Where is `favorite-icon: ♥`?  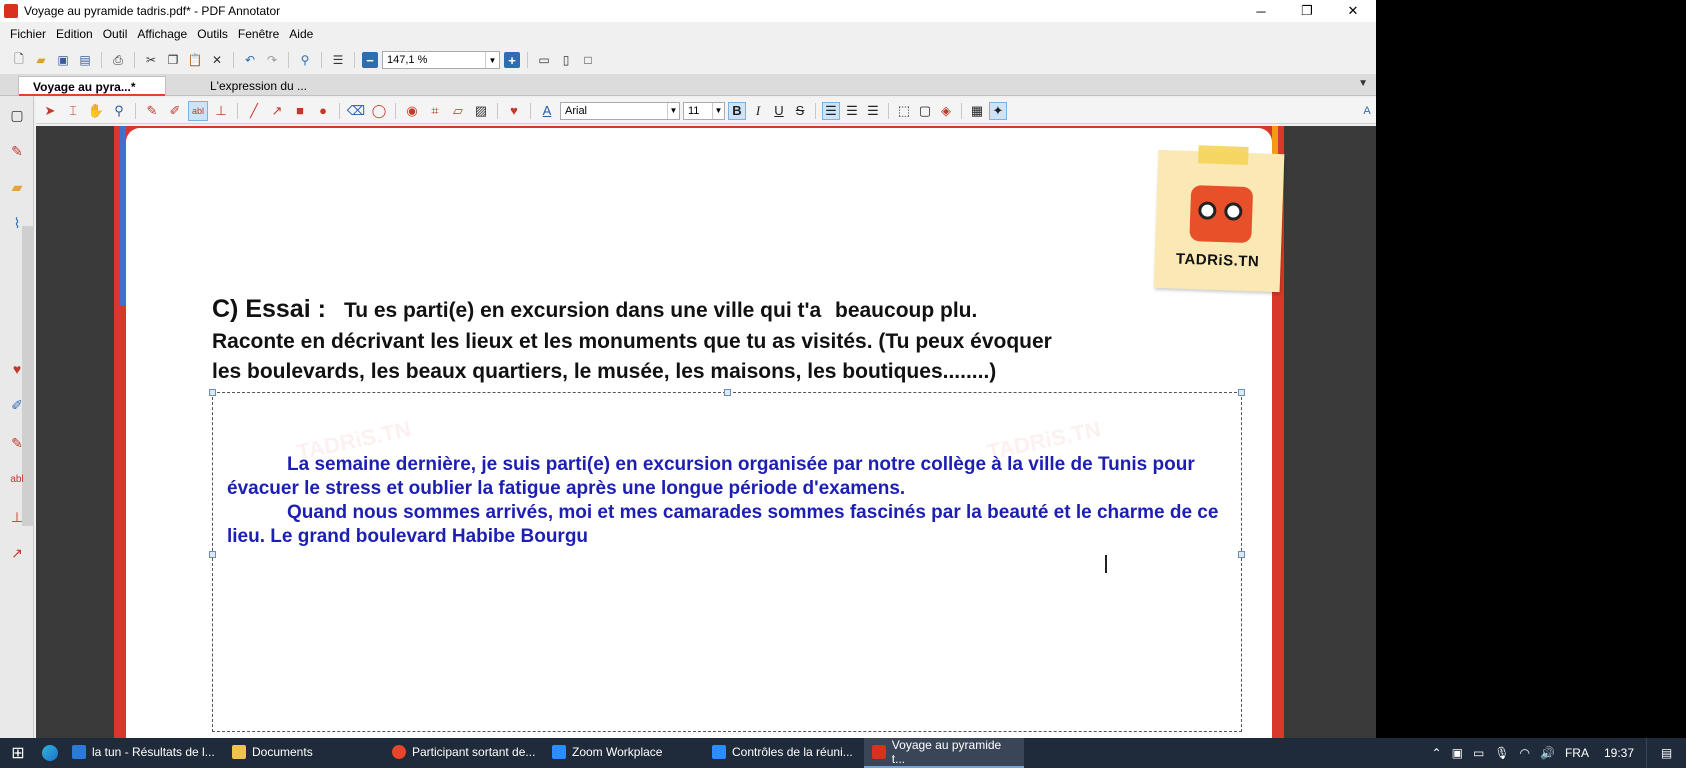
favorite-icon: ♥ is located at coordinates (17, 369).